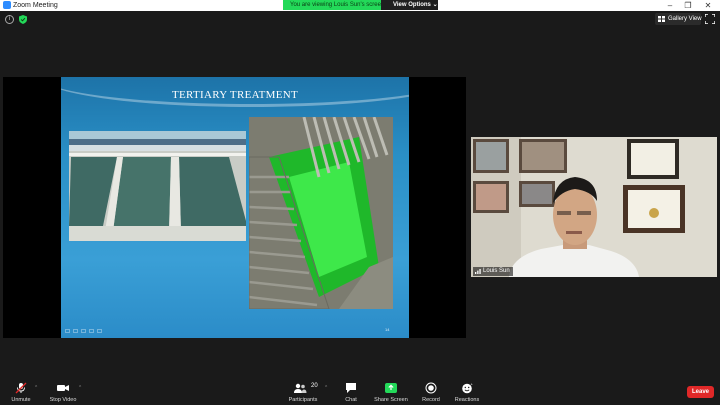 This screenshot has width=720, height=405. I want to click on gallery-view-button: Gallery View, so click(678, 19).